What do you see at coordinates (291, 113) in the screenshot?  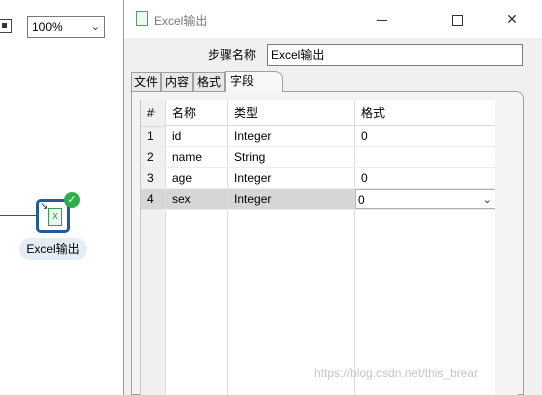 I see `header-type: 类型` at bounding box center [291, 113].